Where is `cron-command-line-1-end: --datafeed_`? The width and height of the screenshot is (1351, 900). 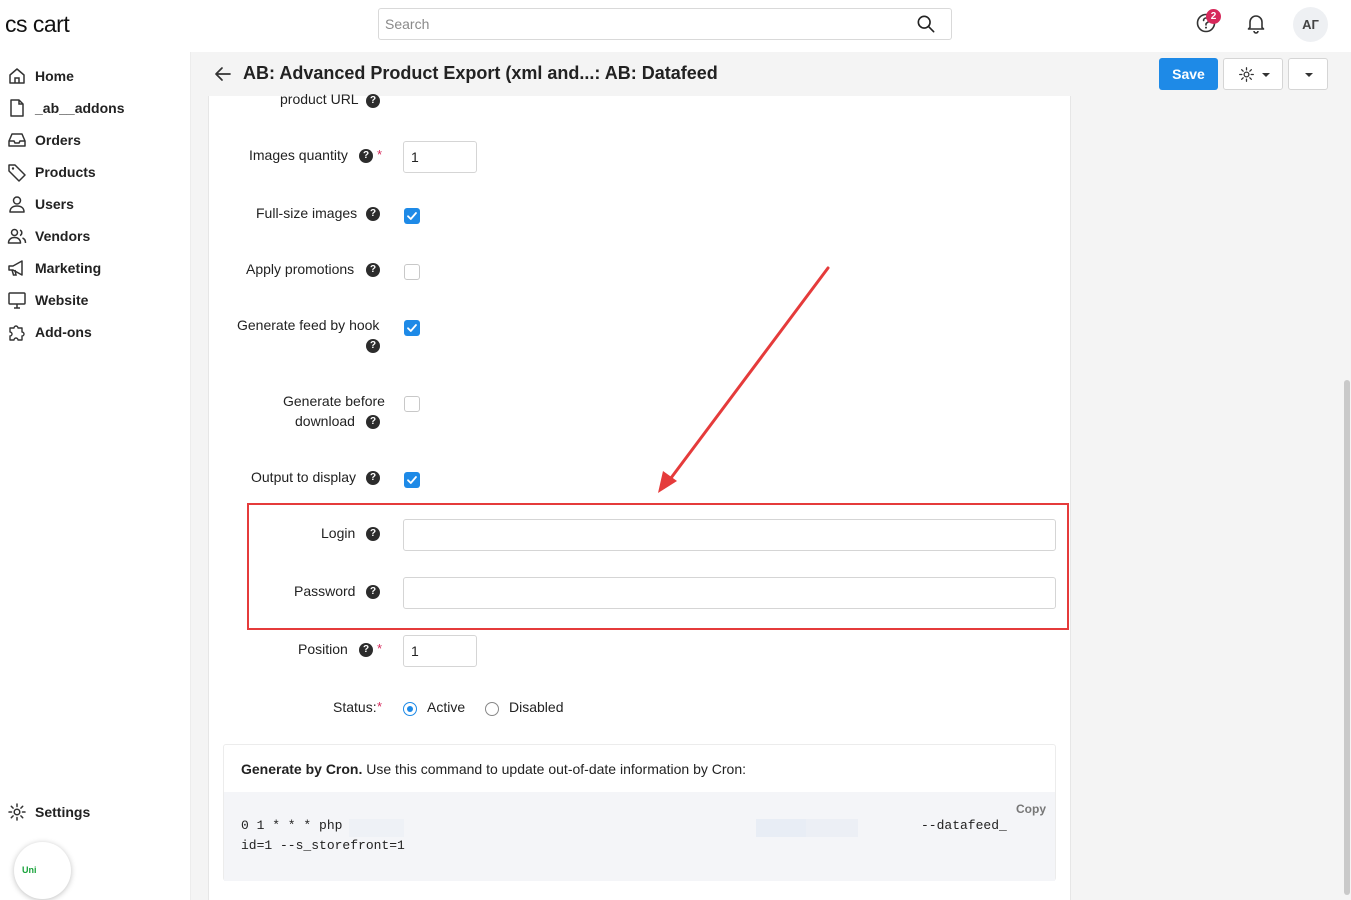 cron-command-line-1-end: --datafeed_ is located at coordinates (964, 825).